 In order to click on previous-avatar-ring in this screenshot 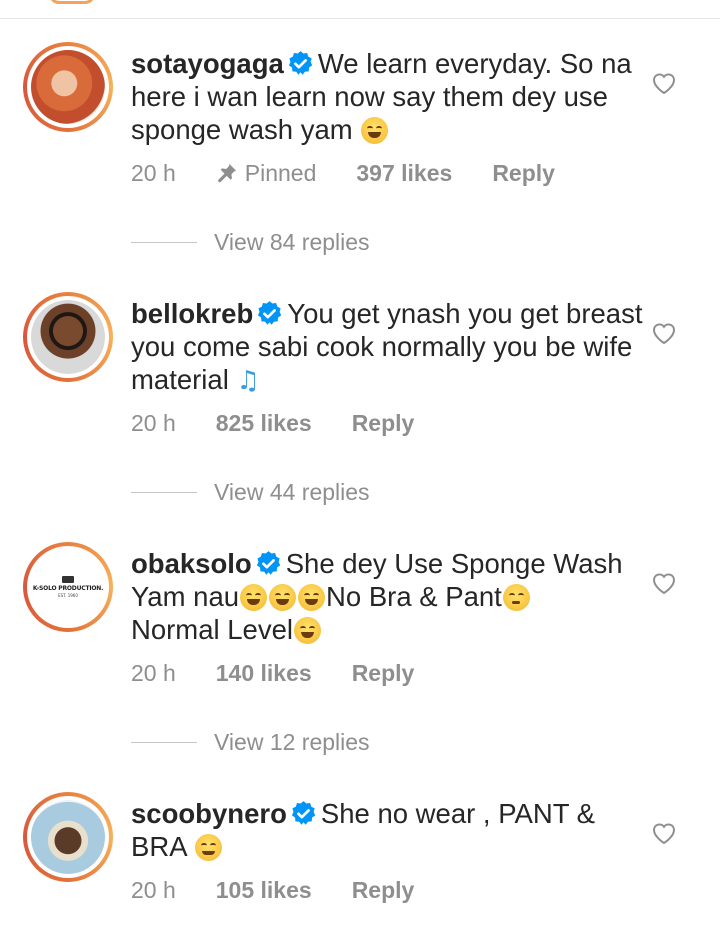, I will do `click(72, 2)`.